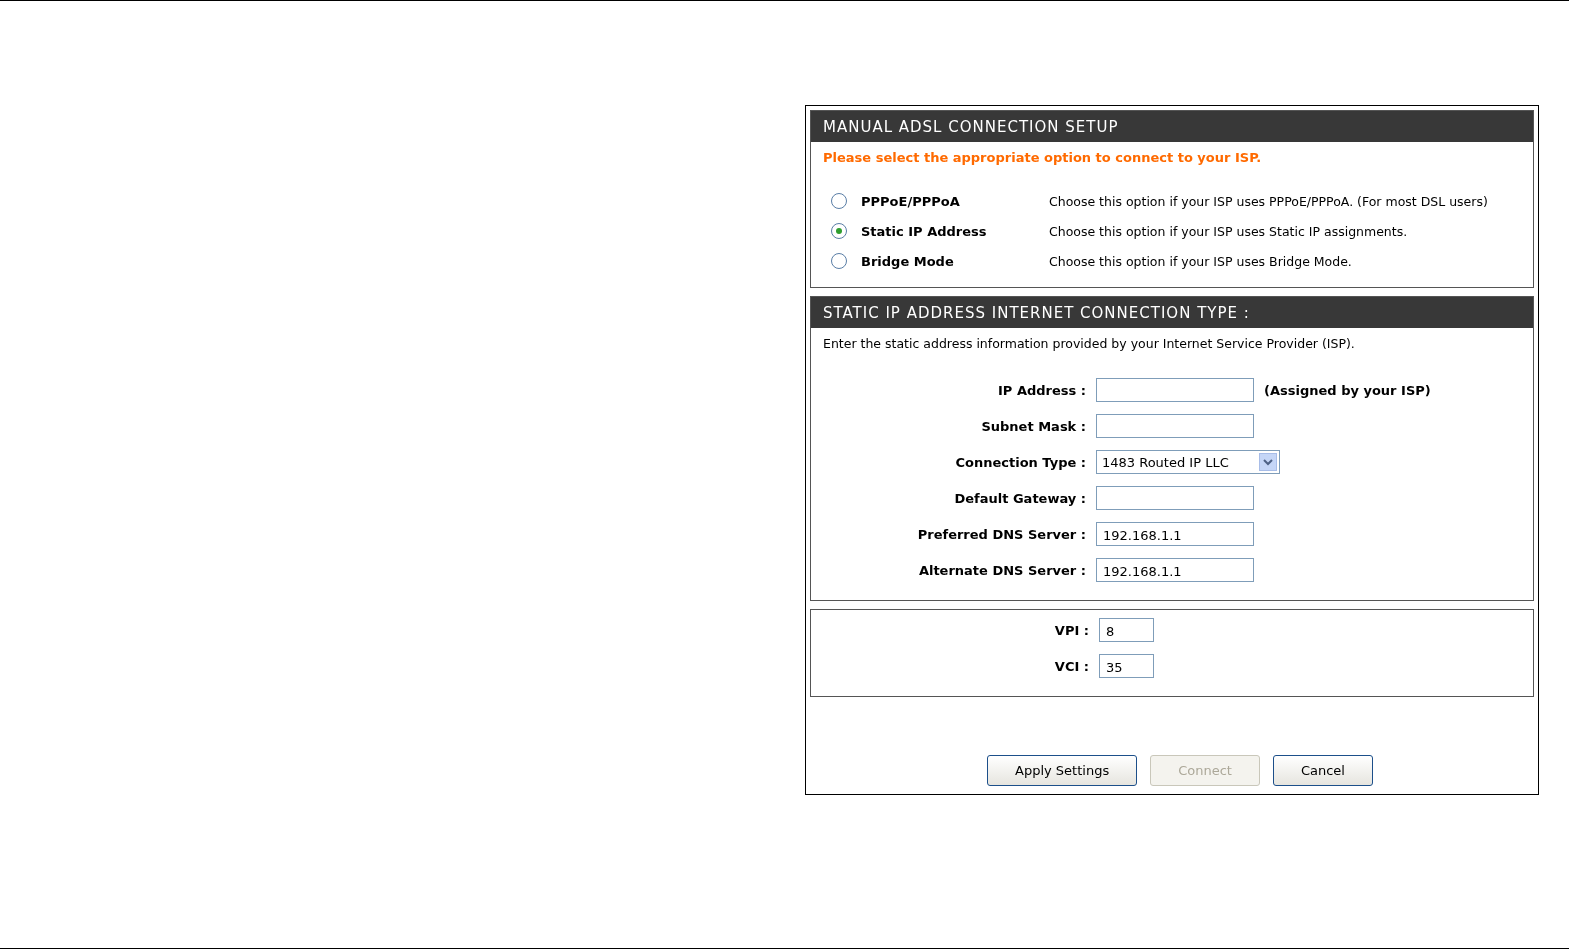 This screenshot has width=1569, height=952. I want to click on option-label: PPPoE/PPPoA, so click(911, 201).